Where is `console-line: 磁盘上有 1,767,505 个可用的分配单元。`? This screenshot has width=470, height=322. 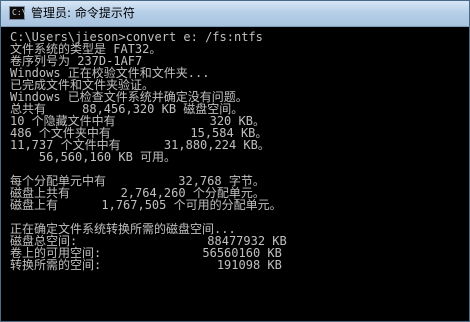
console-line: 磁盘上有 1,767,505 个可用的分配单元。 is located at coordinates (146, 205).